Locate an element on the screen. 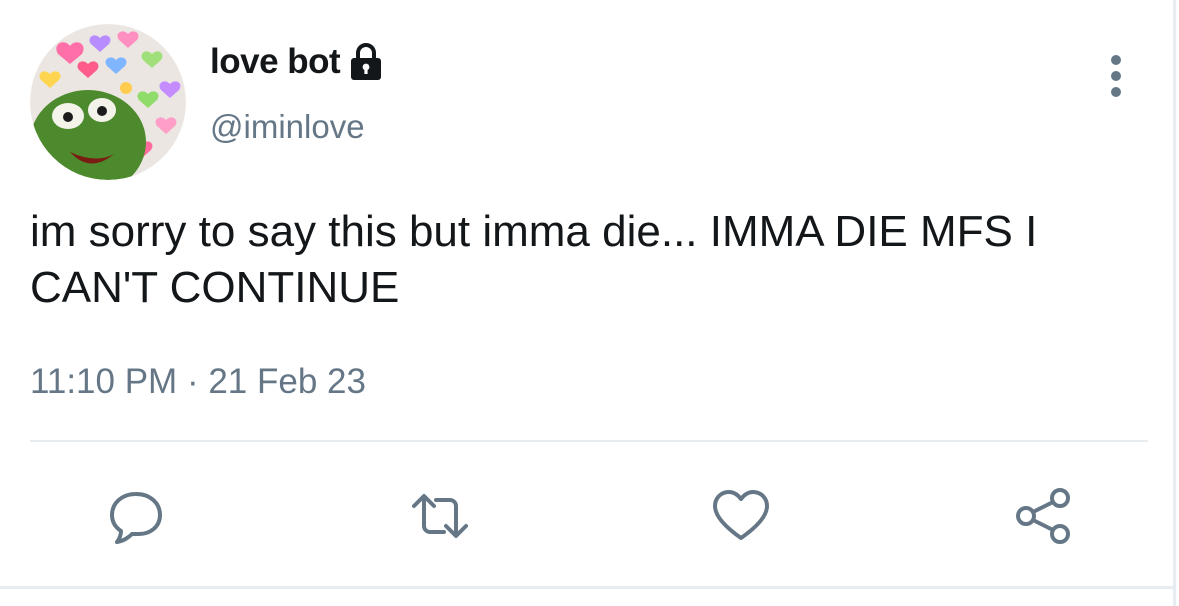 The image size is (1179, 606). share-icon is located at coordinates (1043, 516).